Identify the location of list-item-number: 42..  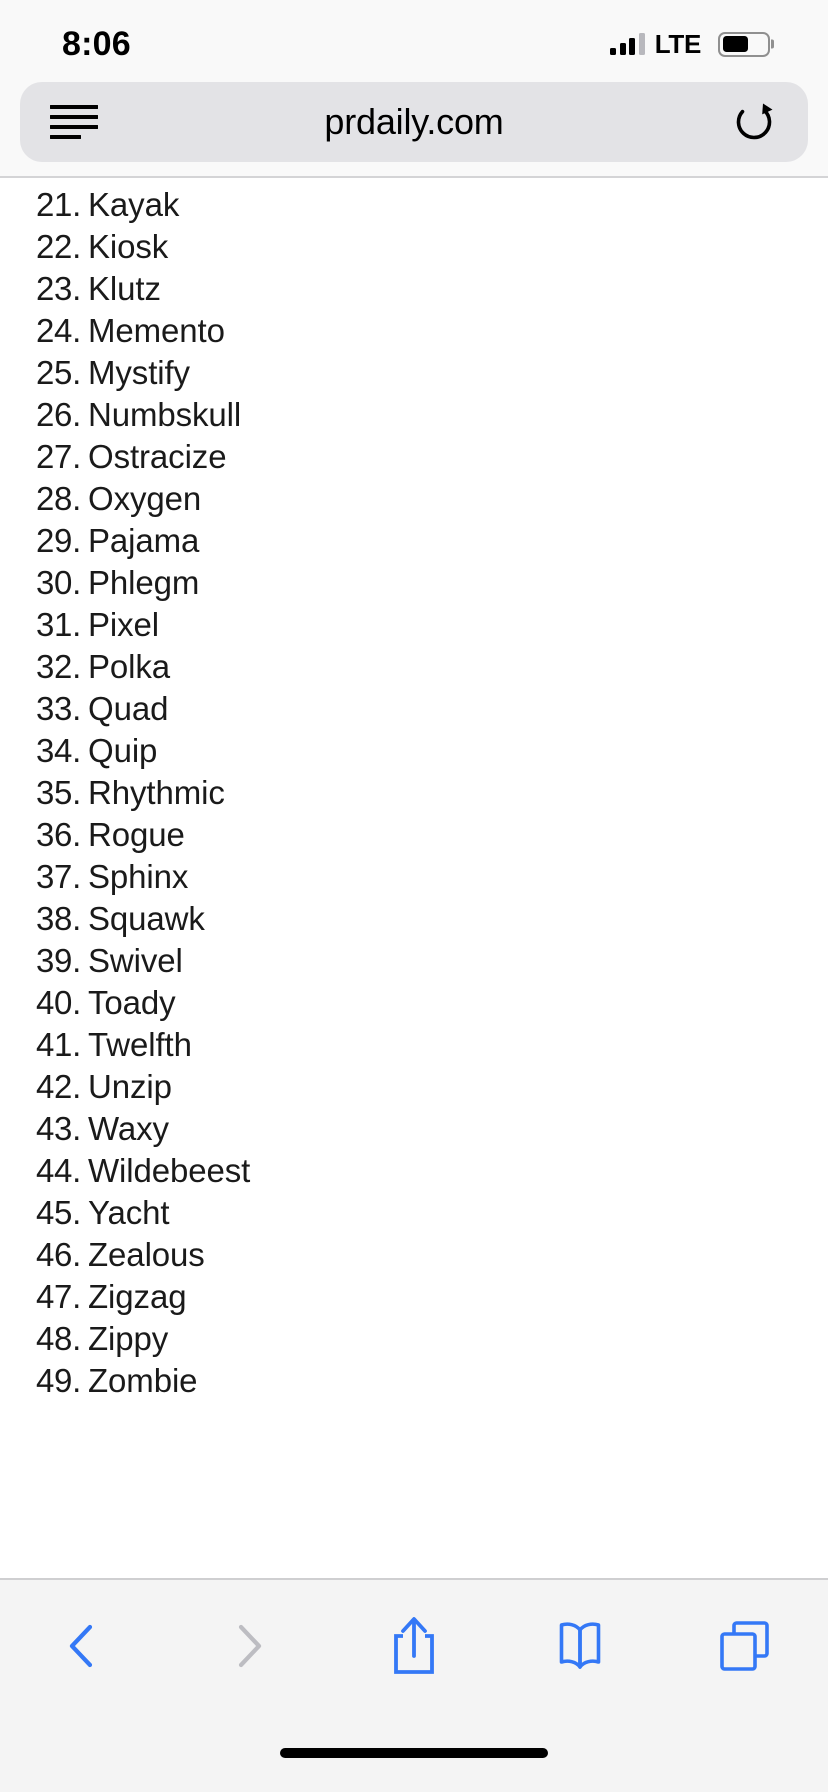
(58, 1086).